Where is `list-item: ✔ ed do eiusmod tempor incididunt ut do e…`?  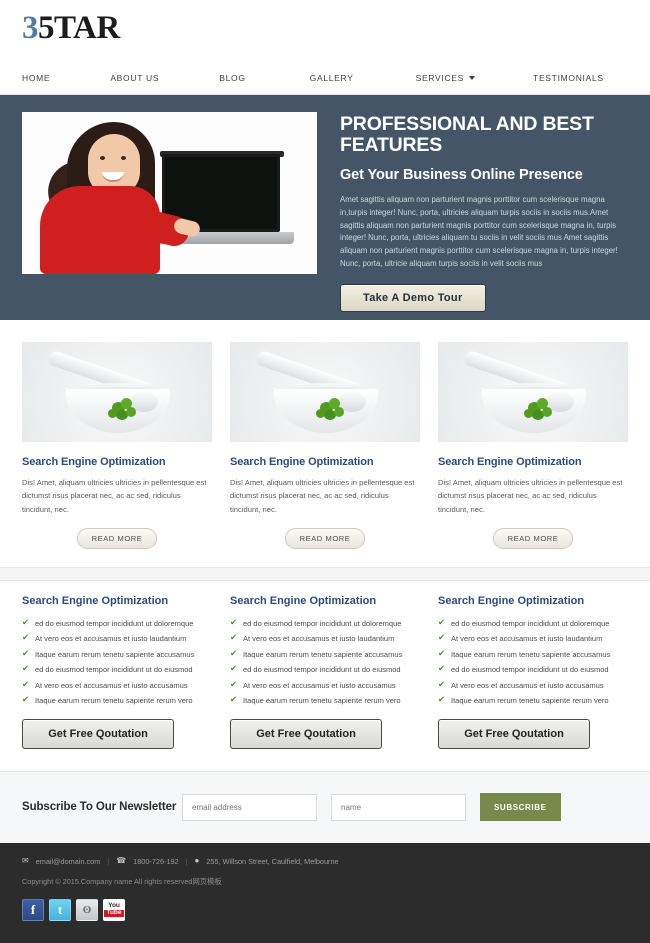
list-item: ✔ ed do eiusmod tempor incididunt ut do e… is located at coordinates (117, 670).